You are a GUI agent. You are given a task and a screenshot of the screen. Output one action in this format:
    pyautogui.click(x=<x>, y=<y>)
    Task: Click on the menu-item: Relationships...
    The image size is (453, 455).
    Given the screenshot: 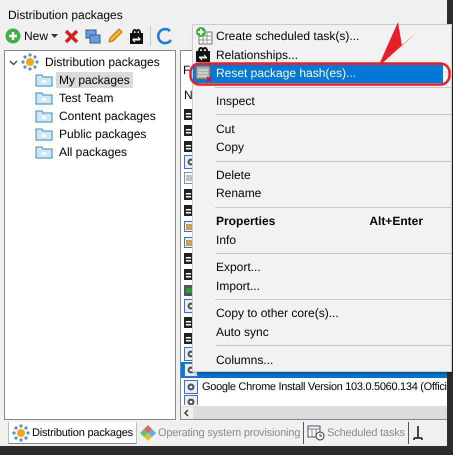 What is the action you would take?
    pyautogui.click(x=318, y=55)
    